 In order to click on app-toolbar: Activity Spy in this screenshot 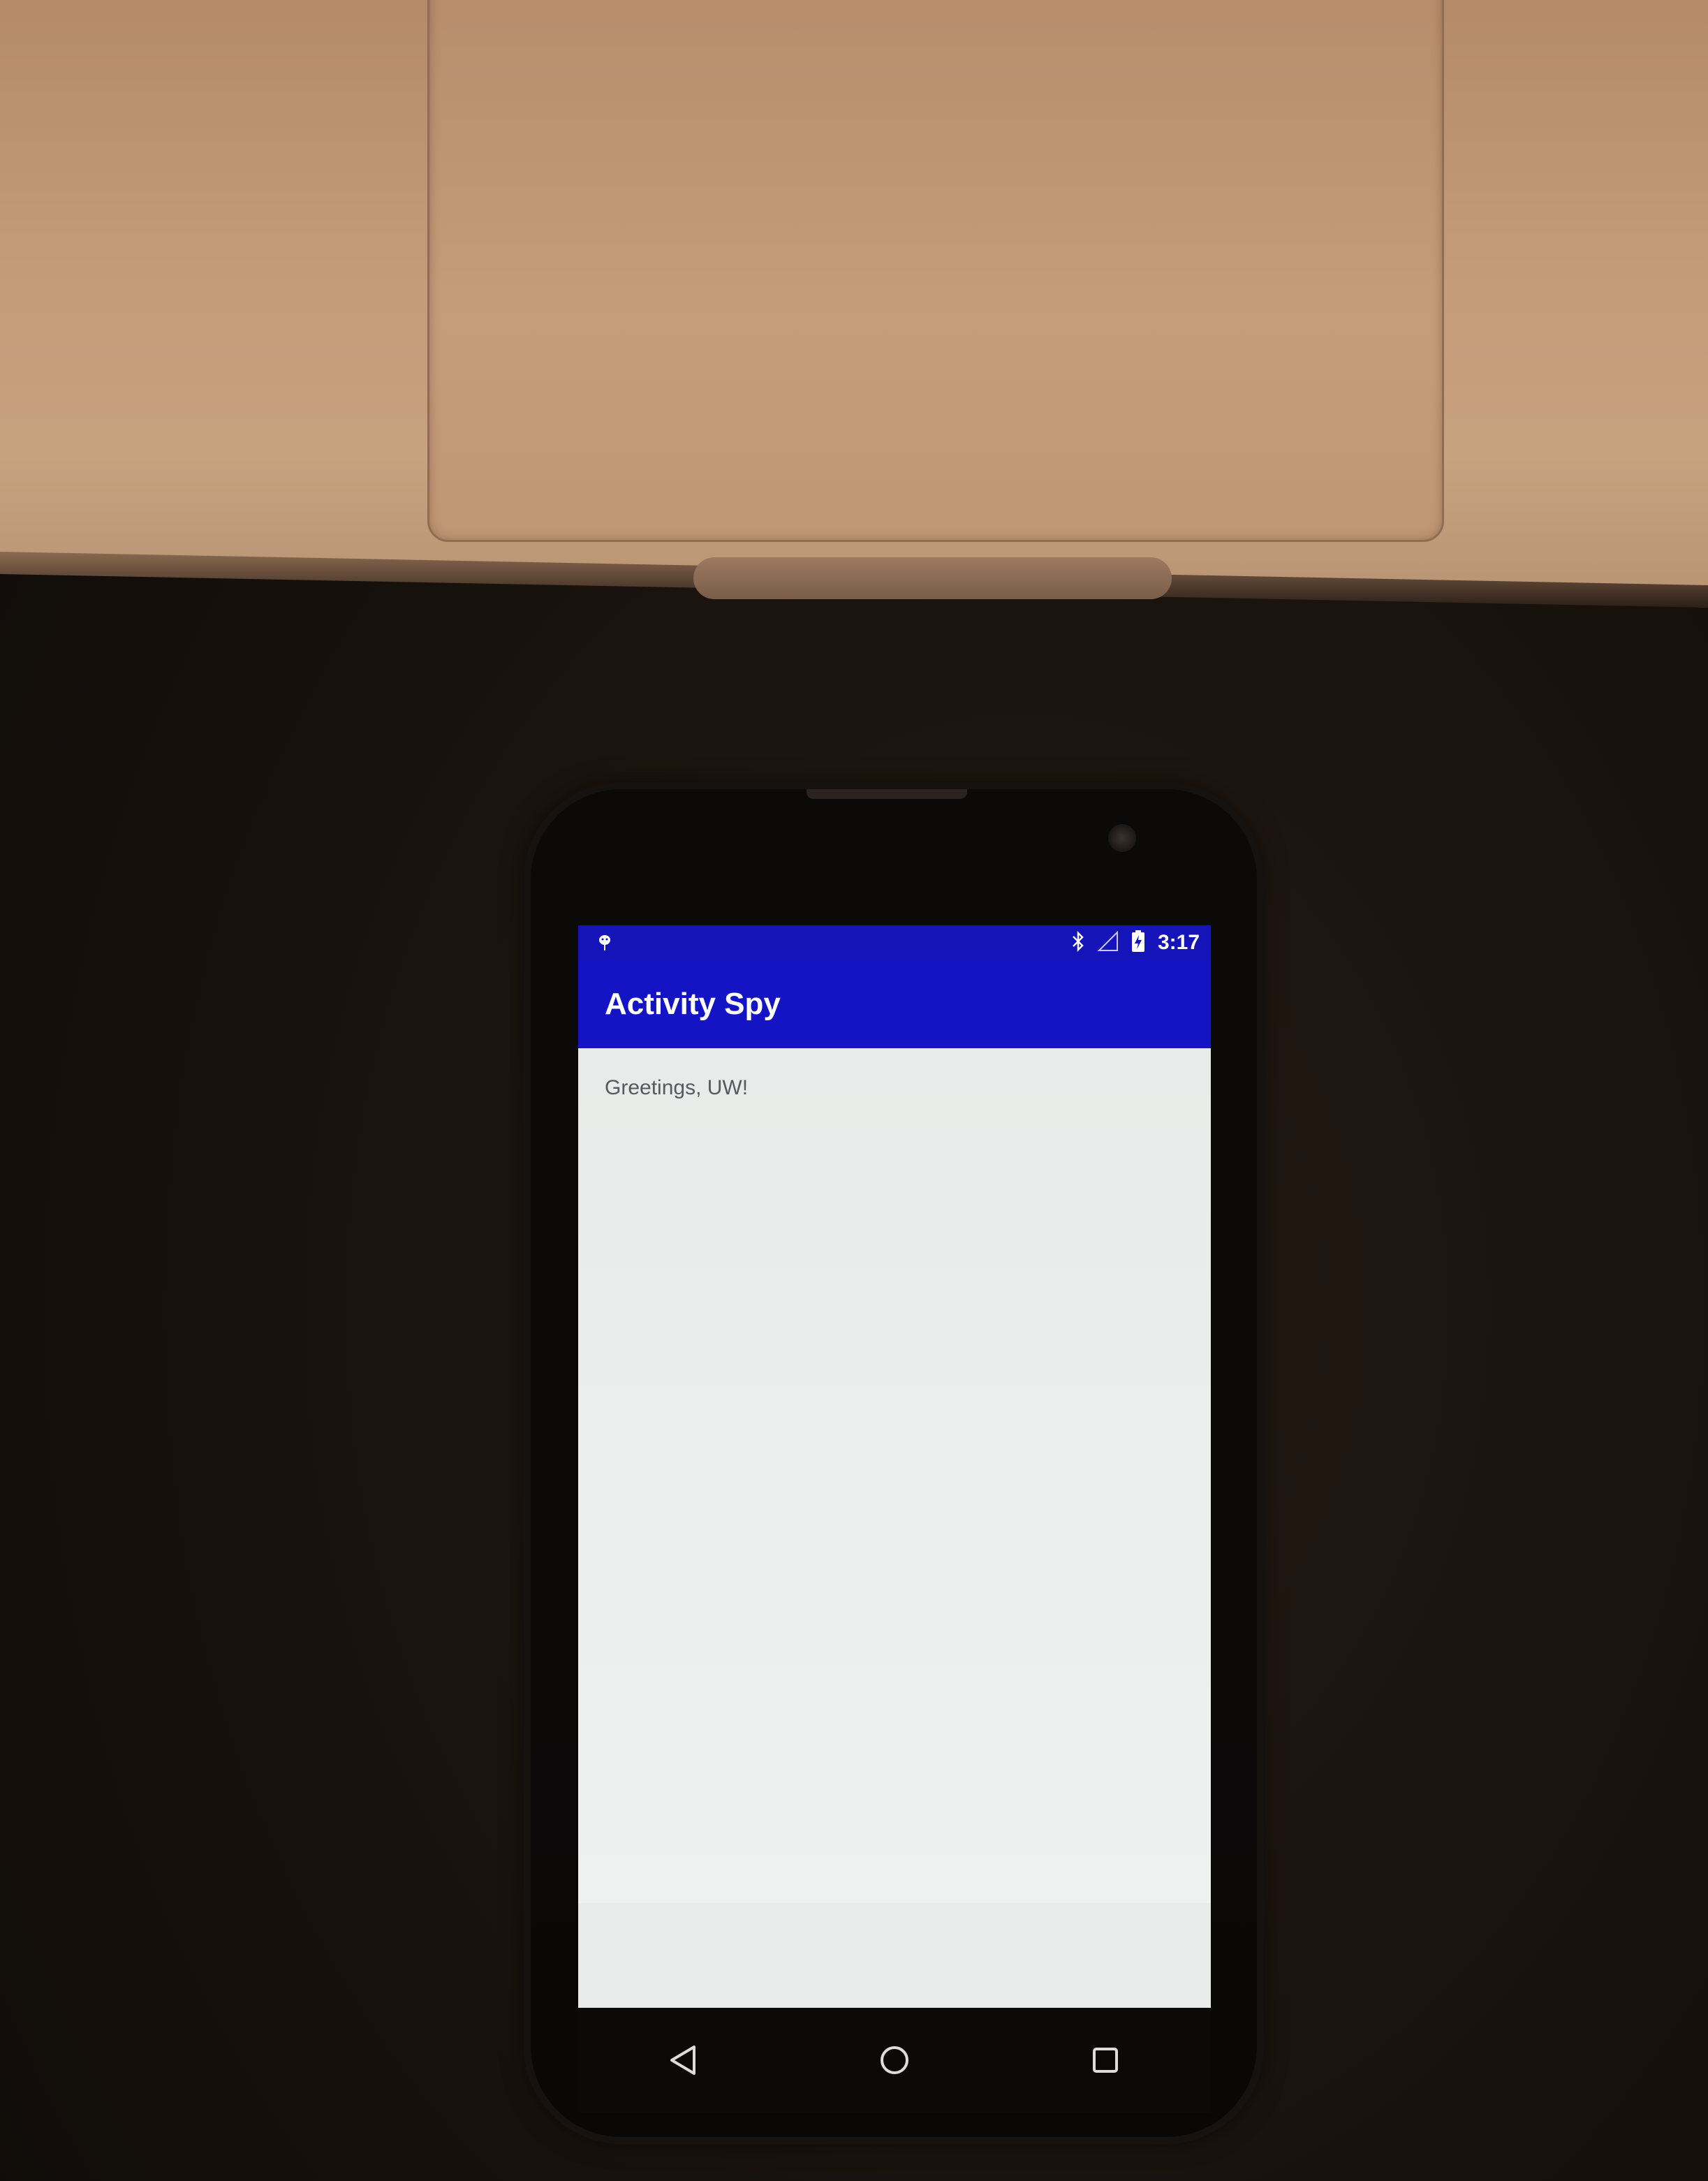, I will do `click(894, 1004)`.